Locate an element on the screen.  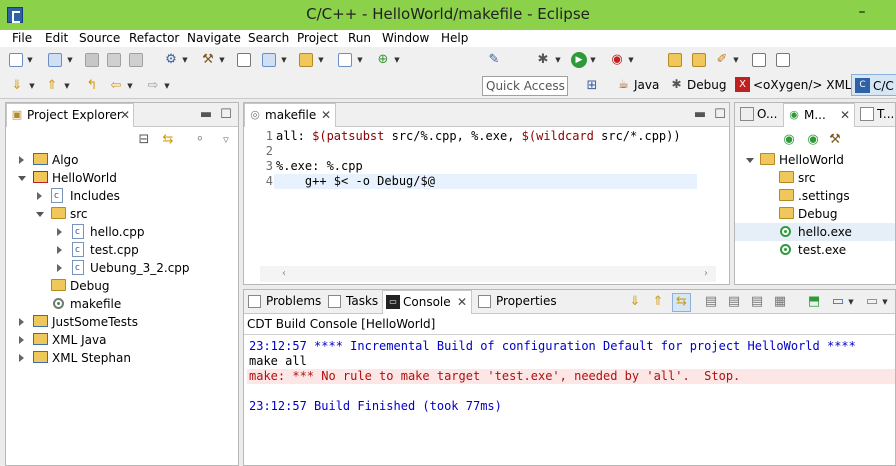
console-display-dropdown-icon: ▼ is located at coordinates (851, 302).